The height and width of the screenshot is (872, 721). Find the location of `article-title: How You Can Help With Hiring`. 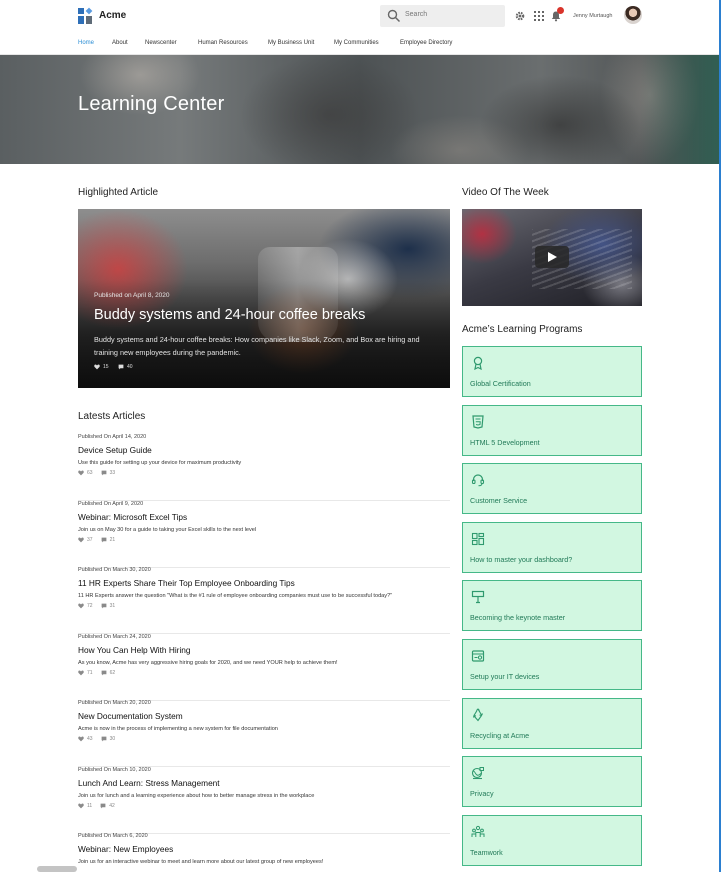

article-title: How You Can Help With Hiring is located at coordinates (134, 650).